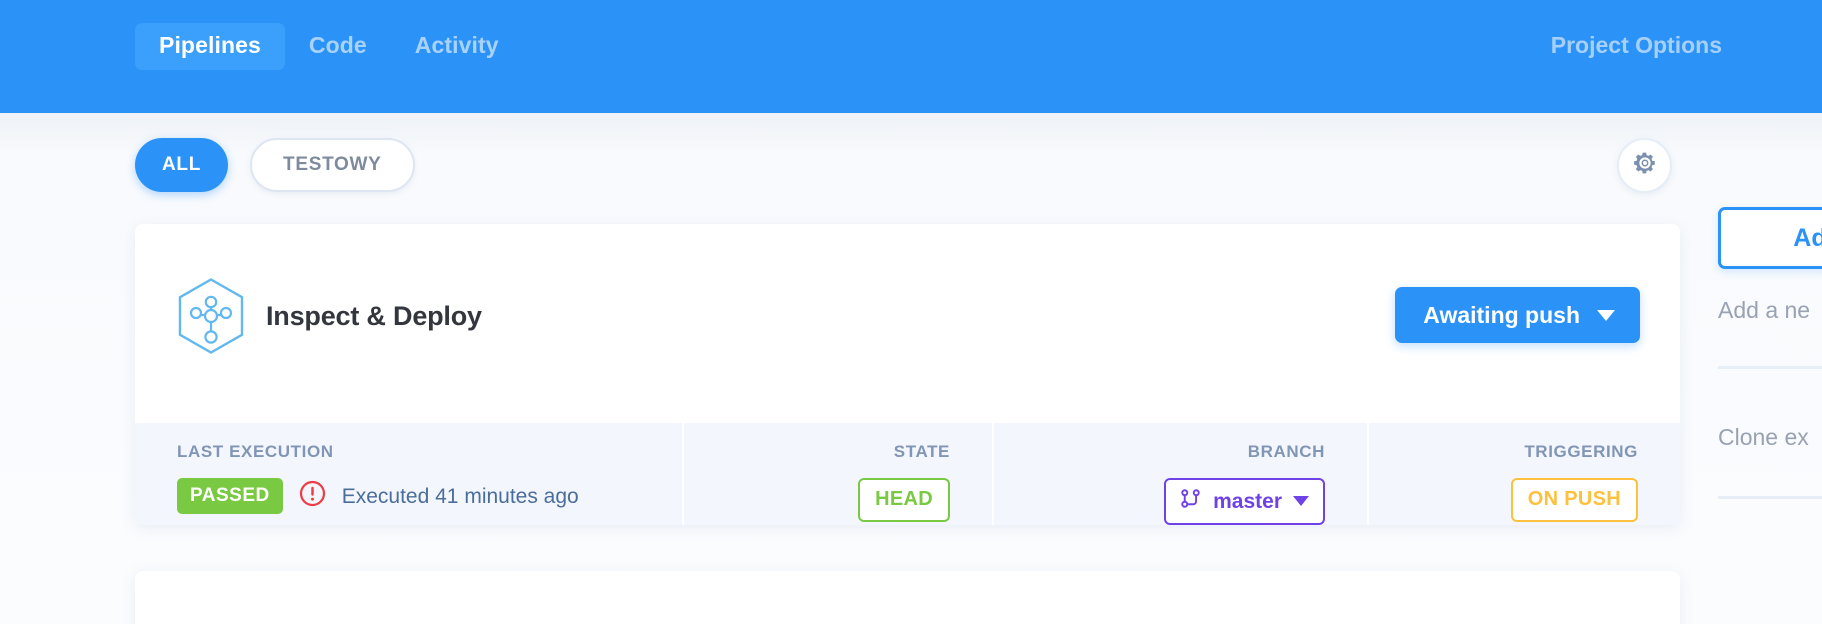 Image resolution: width=1822 pixels, height=624 pixels. I want to click on pipeline-status-label: Awaiting push, so click(1501, 314).